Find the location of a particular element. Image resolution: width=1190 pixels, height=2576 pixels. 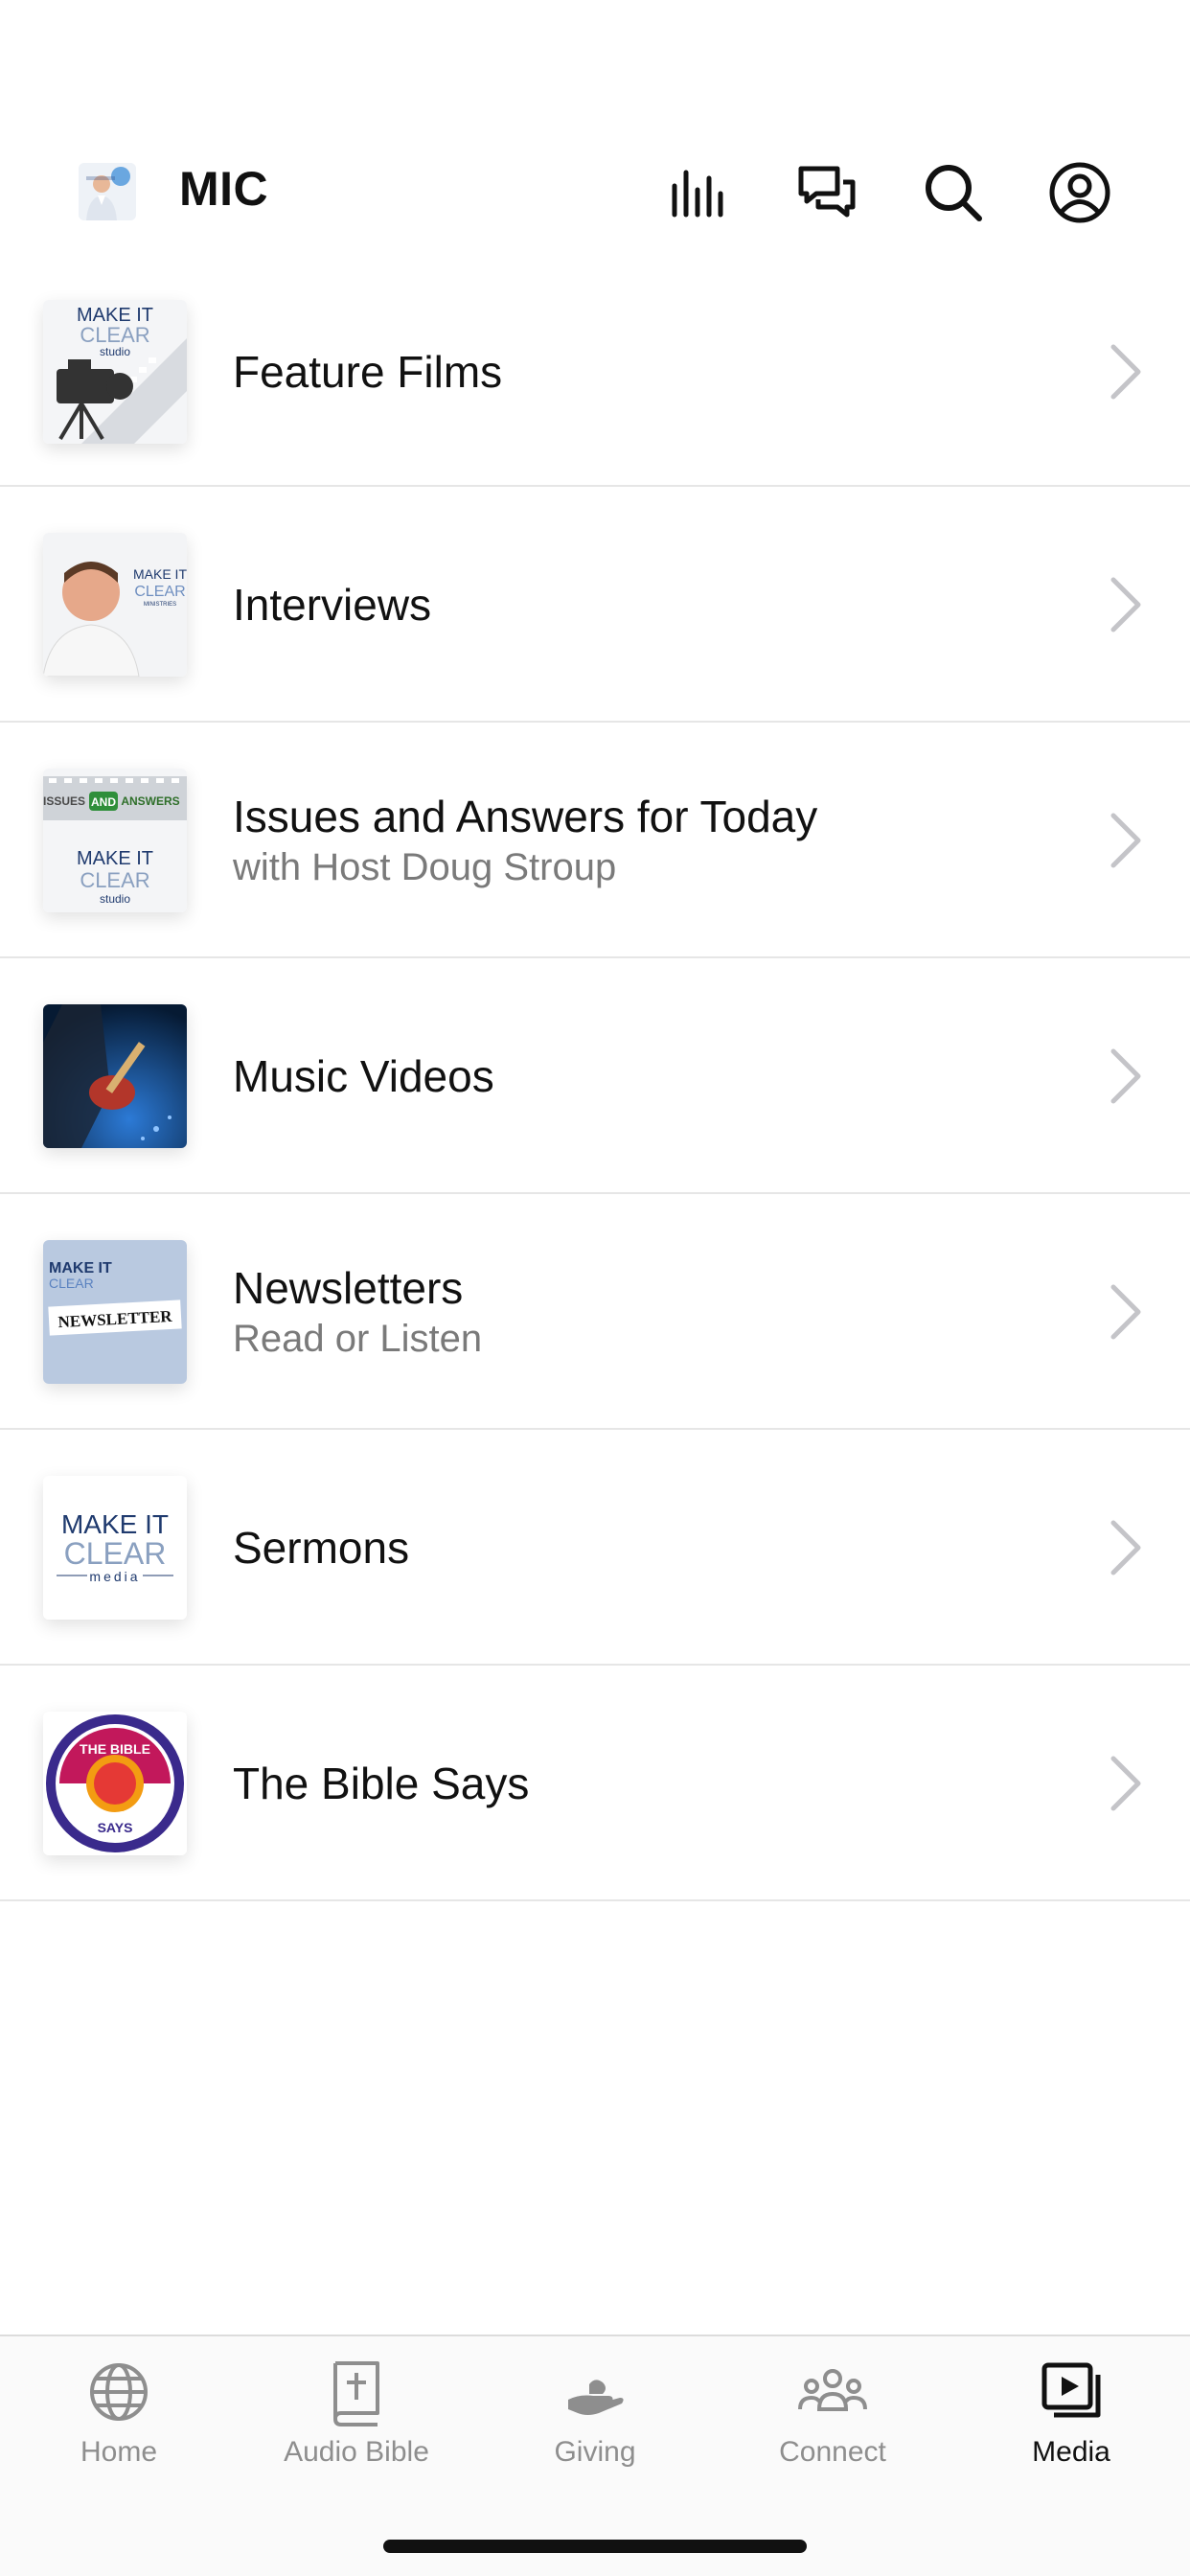

tab-giving: Giving is located at coordinates (595, 2413).